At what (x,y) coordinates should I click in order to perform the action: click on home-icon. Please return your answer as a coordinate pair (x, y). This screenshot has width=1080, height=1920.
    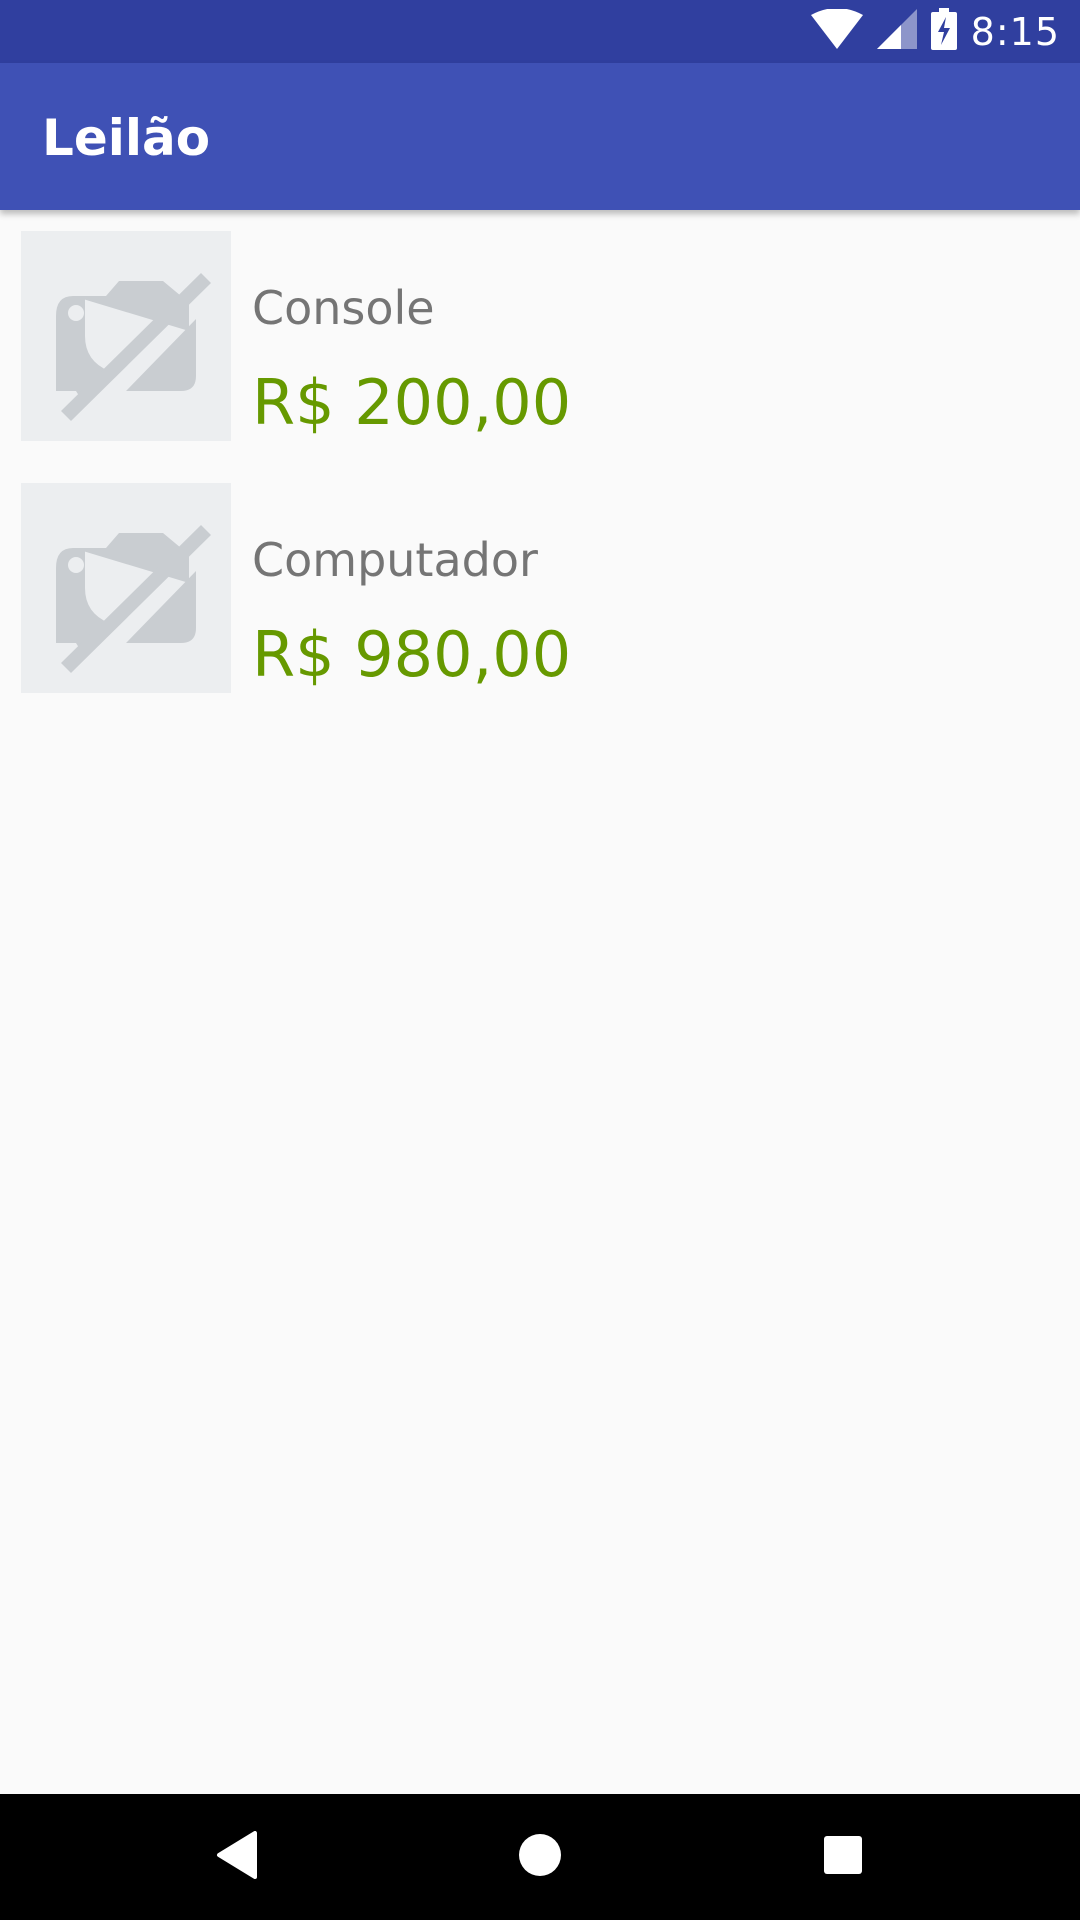
    Looking at the image, I should click on (540, 1857).